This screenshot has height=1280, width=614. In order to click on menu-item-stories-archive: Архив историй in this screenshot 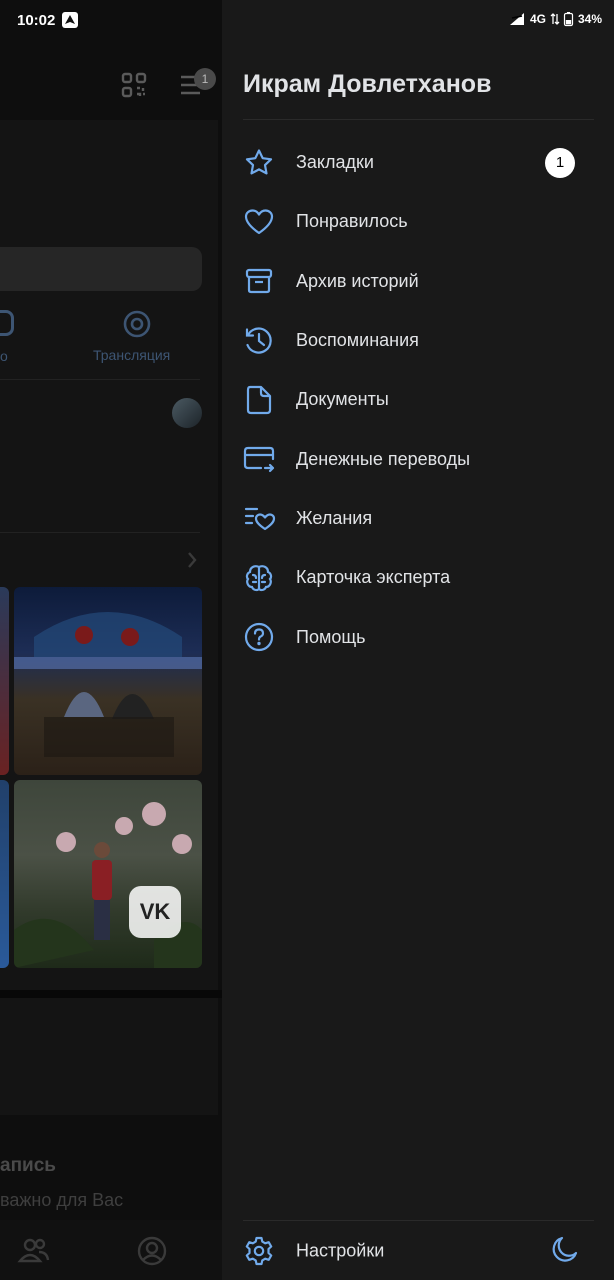, I will do `click(418, 281)`.